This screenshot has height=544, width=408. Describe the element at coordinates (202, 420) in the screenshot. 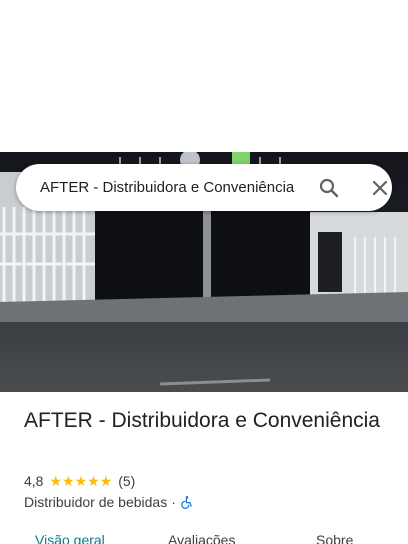

I see `place-title: AFTER - Distribuidora e Conveniência` at that location.